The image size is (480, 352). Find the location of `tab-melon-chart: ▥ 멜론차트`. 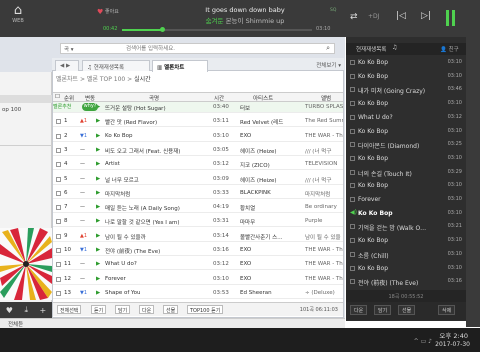

tab-melon-chart: ▥ 멜론차트 is located at coordinates (180, 66).